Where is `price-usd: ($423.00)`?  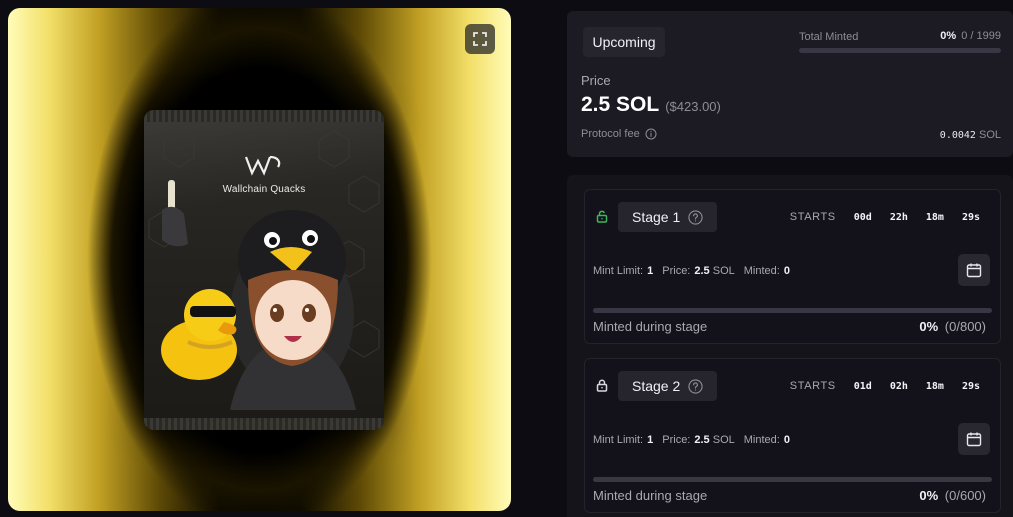
price-usd: ($423.00) is located at coordinates (693, 106).